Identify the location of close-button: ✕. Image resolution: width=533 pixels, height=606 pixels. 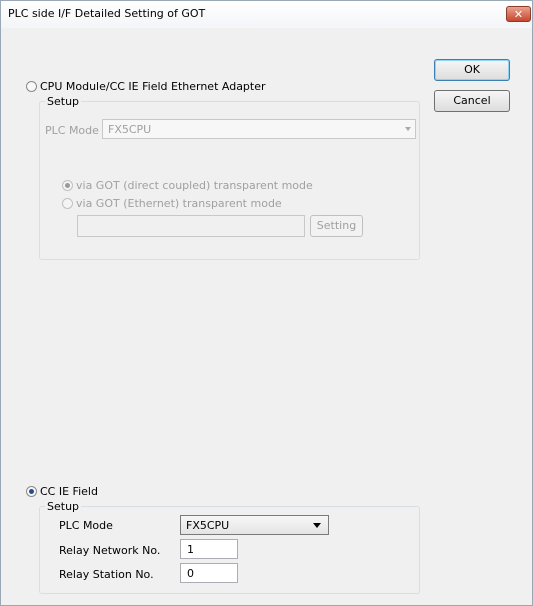
(518, 14).